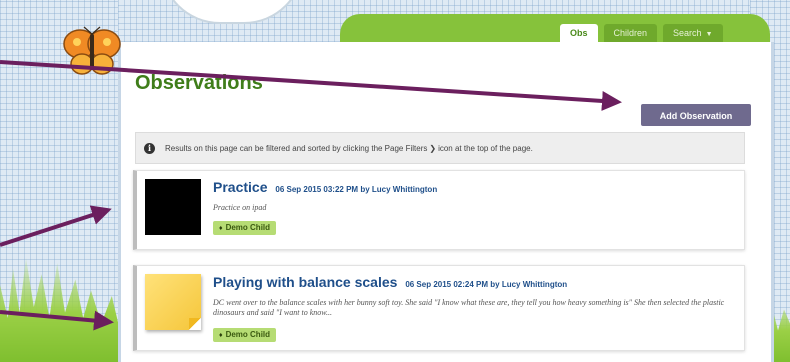 The image size is (790, 362). Describe the element at coordinates (687, 33) in the screenshot. I see `tab-search-label: Search` at that location.